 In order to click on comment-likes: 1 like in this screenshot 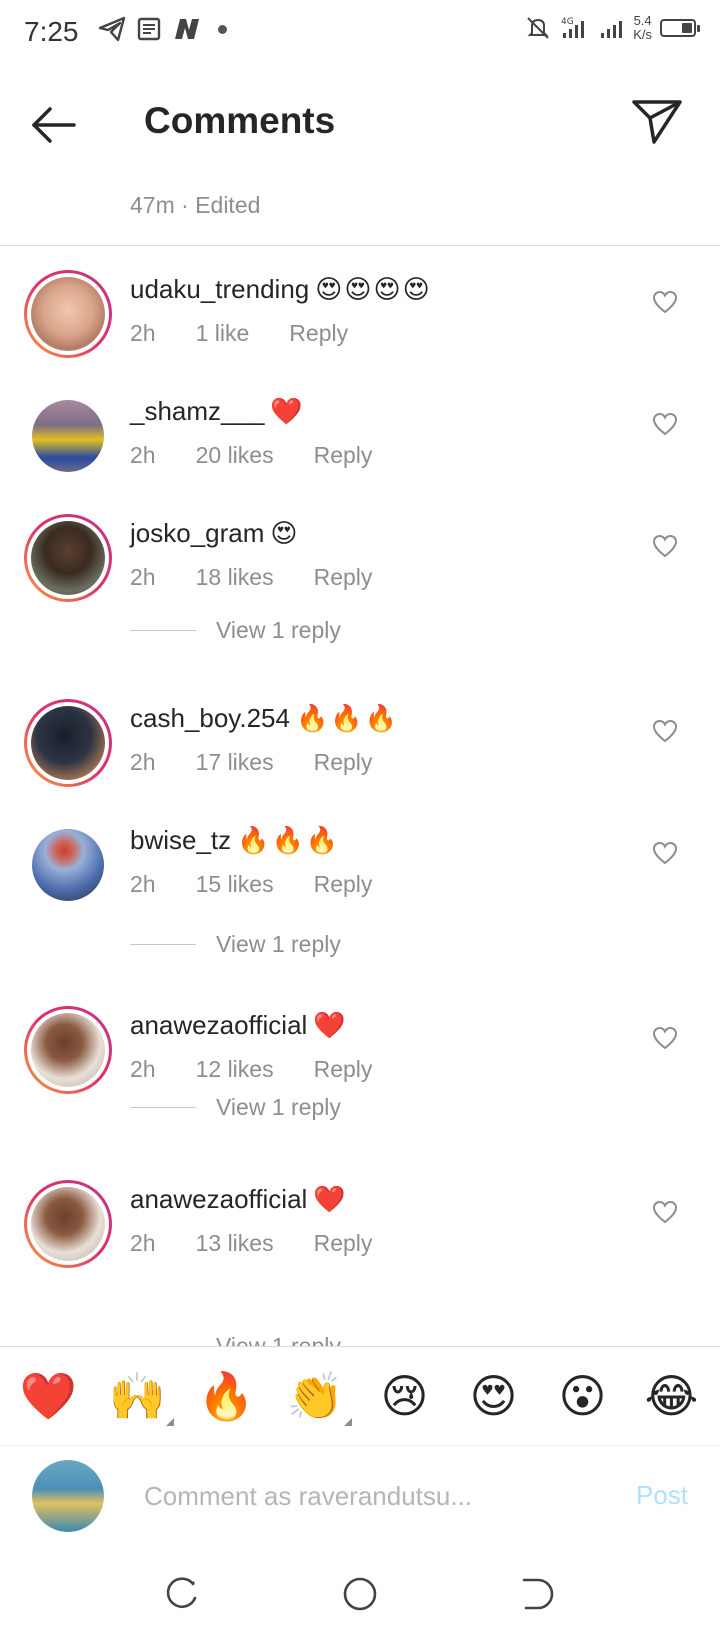, I will do `click(223, 333)`.